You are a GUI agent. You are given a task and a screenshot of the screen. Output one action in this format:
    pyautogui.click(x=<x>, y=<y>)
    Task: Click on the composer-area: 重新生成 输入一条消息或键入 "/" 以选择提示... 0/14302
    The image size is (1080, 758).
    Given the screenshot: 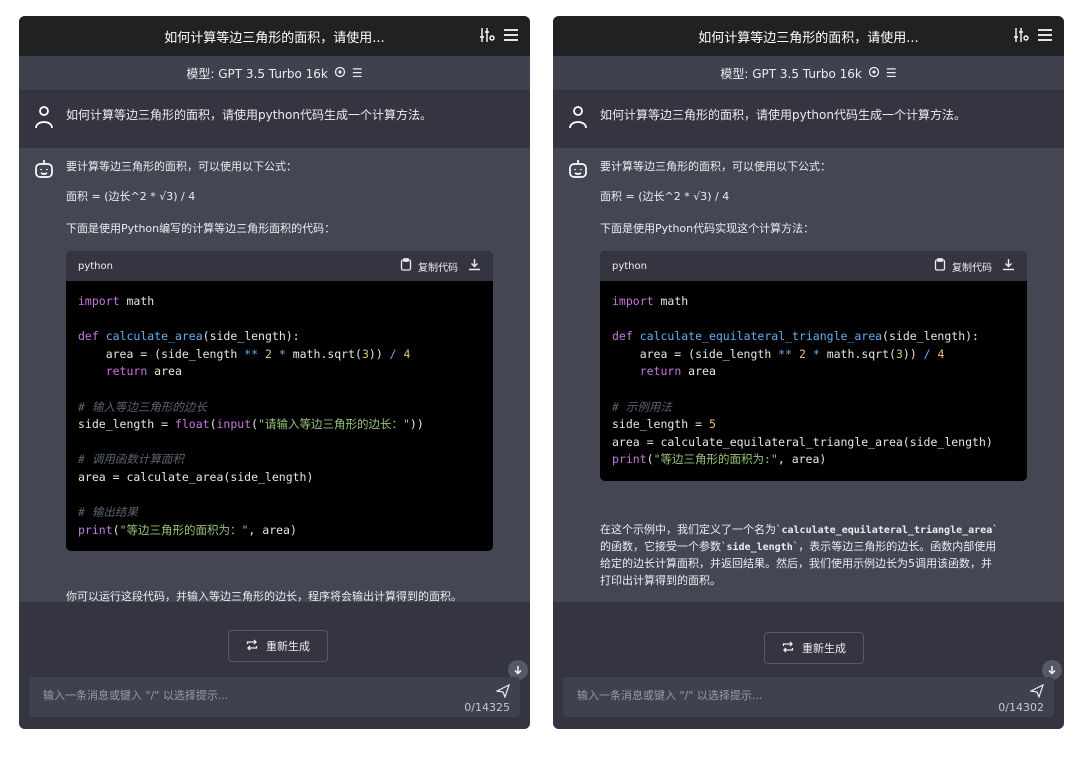 What is the action you would take?
    pyautogui.click(x=808, y=665)
    